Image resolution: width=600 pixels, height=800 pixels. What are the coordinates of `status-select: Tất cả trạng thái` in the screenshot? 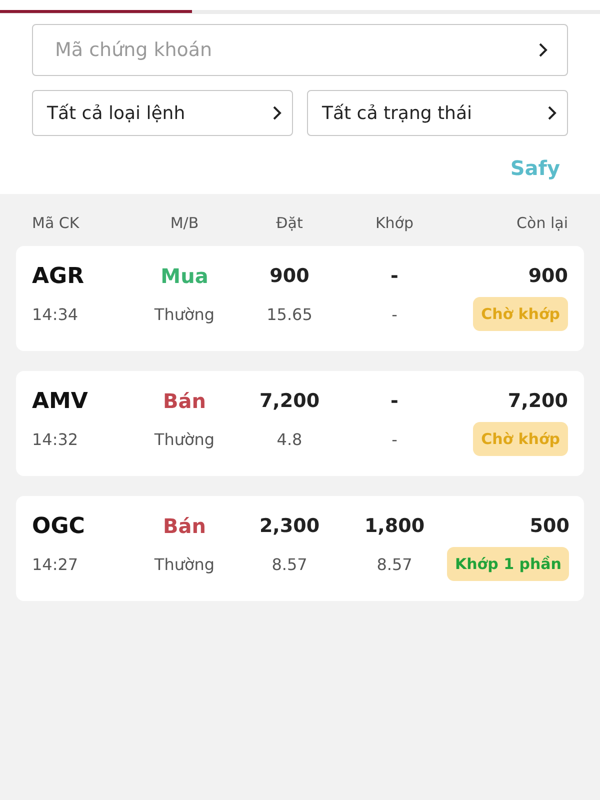 It's located at (437, 113).